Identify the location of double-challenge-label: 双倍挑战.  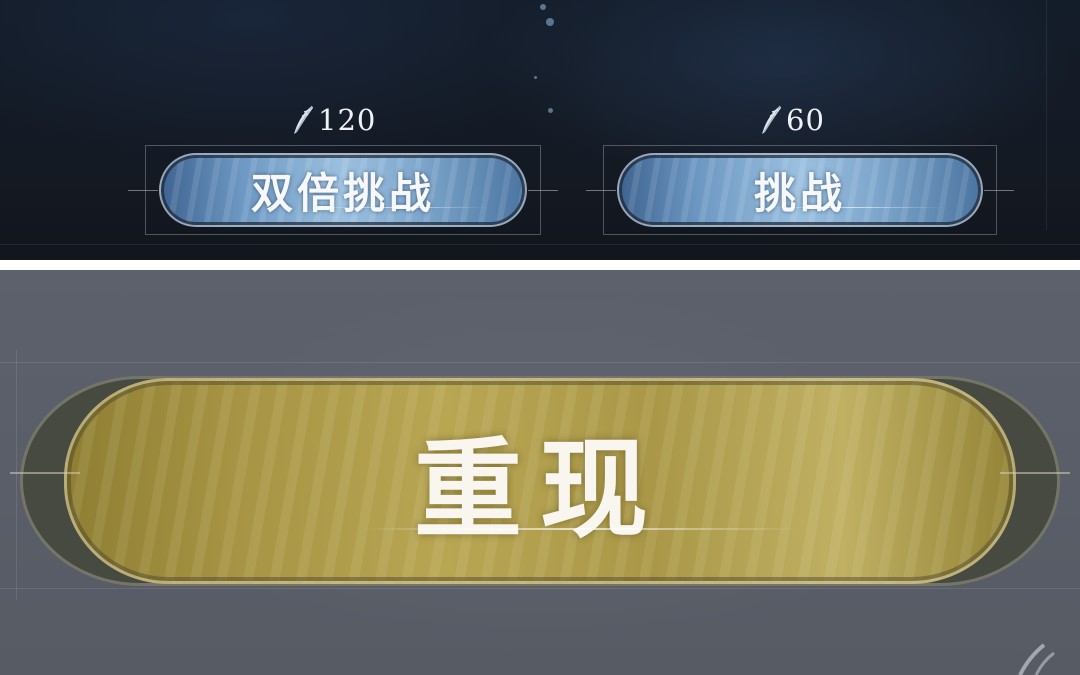
(342, 193).